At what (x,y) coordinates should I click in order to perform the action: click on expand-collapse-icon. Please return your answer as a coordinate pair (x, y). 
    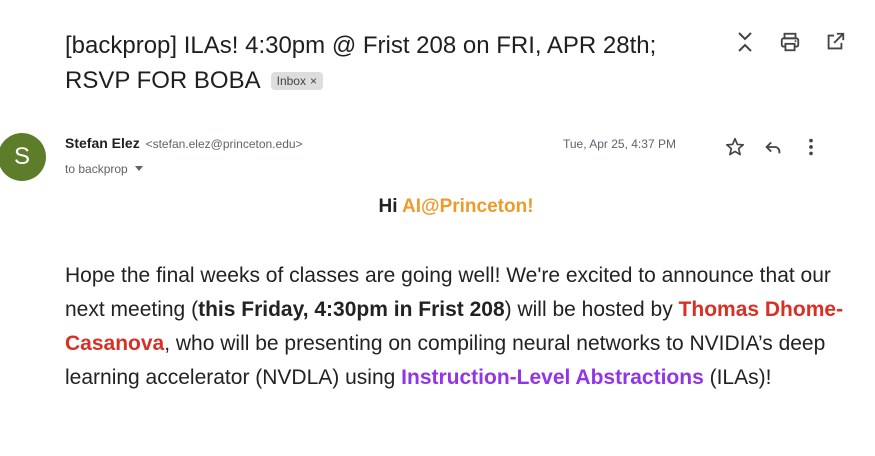
    Looking at the image, I should click on (745, 42).